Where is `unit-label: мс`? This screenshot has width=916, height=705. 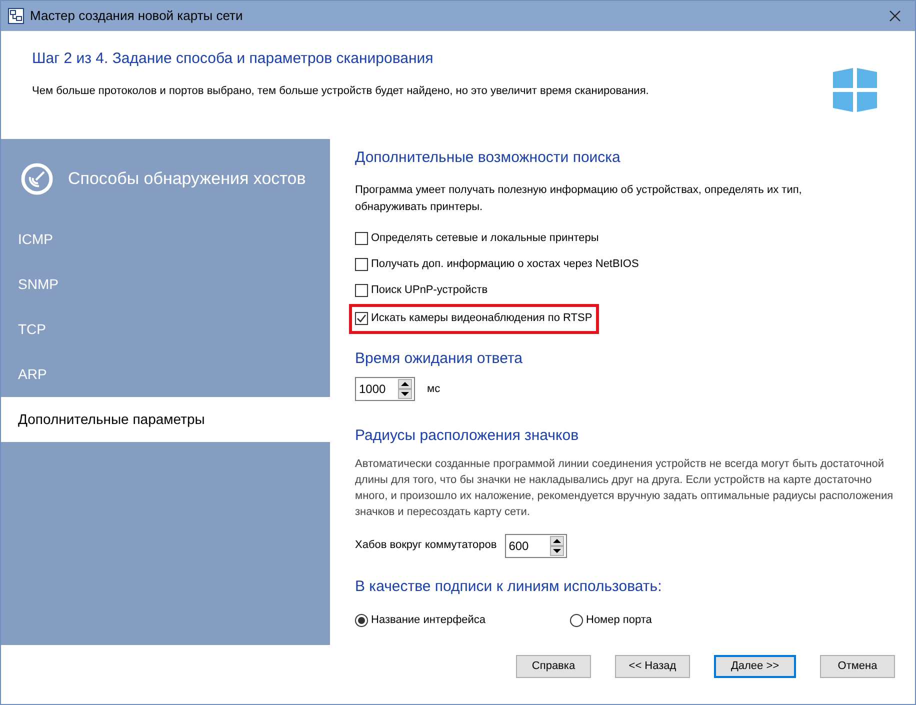
unit-label: мс is located at coordinates (433, 389).